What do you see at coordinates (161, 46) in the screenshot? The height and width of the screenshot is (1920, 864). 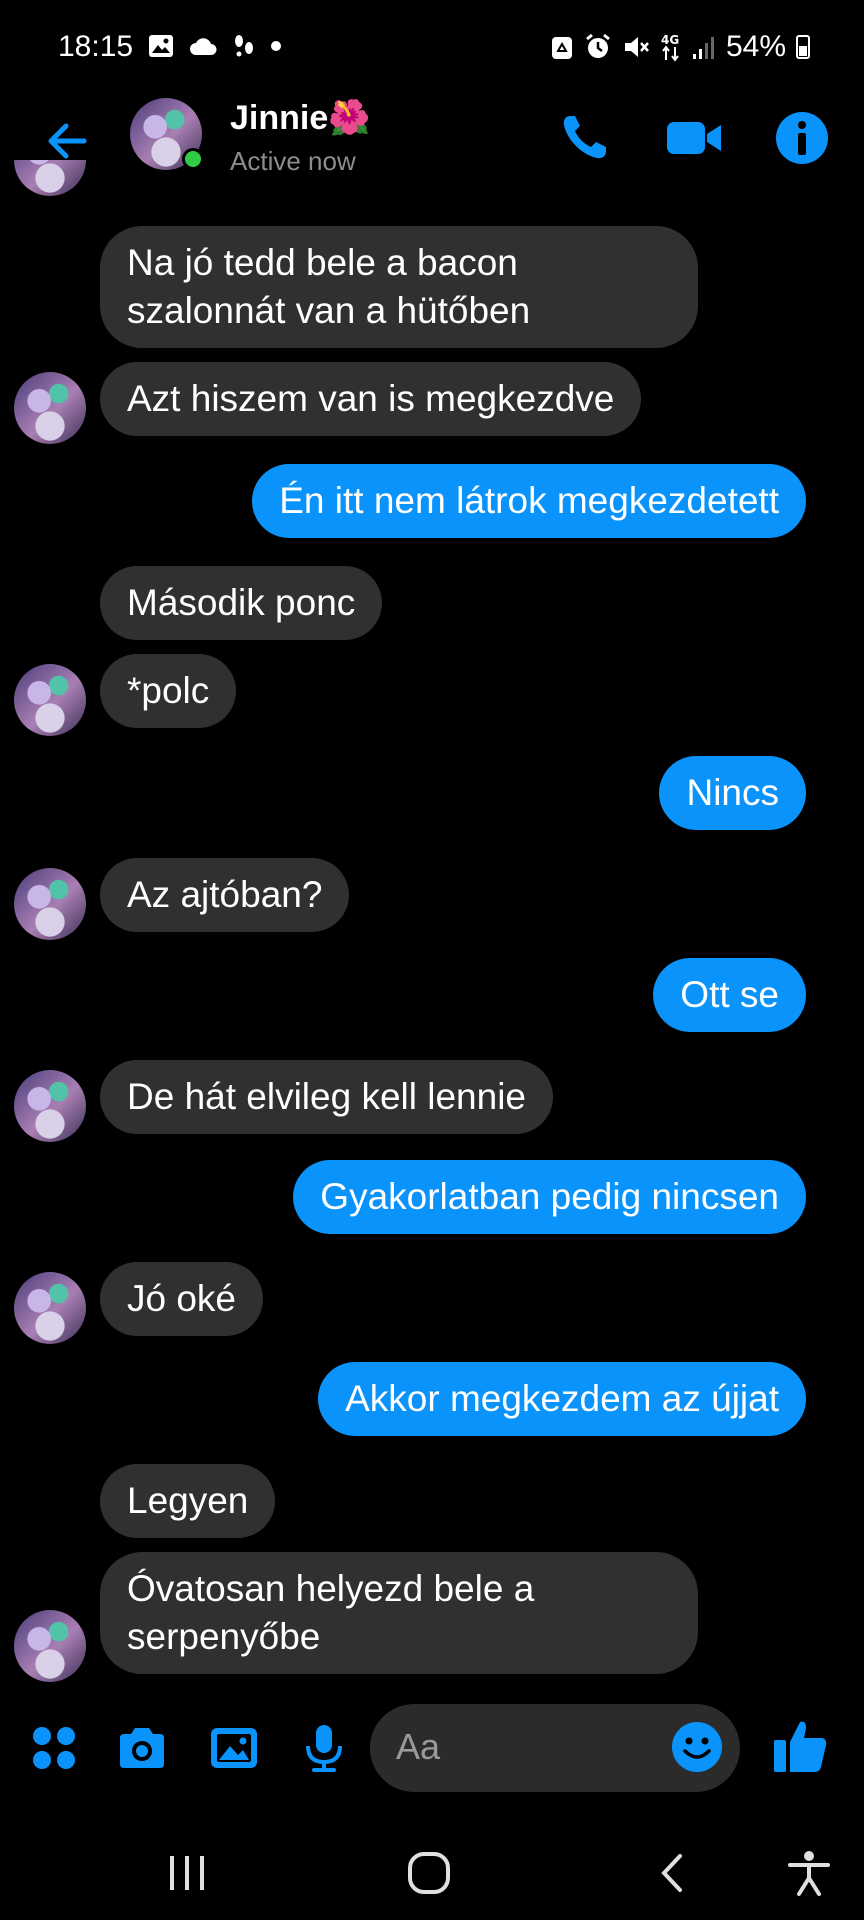 I see `gallery-notification-icon` at bounding box center [161, 46].